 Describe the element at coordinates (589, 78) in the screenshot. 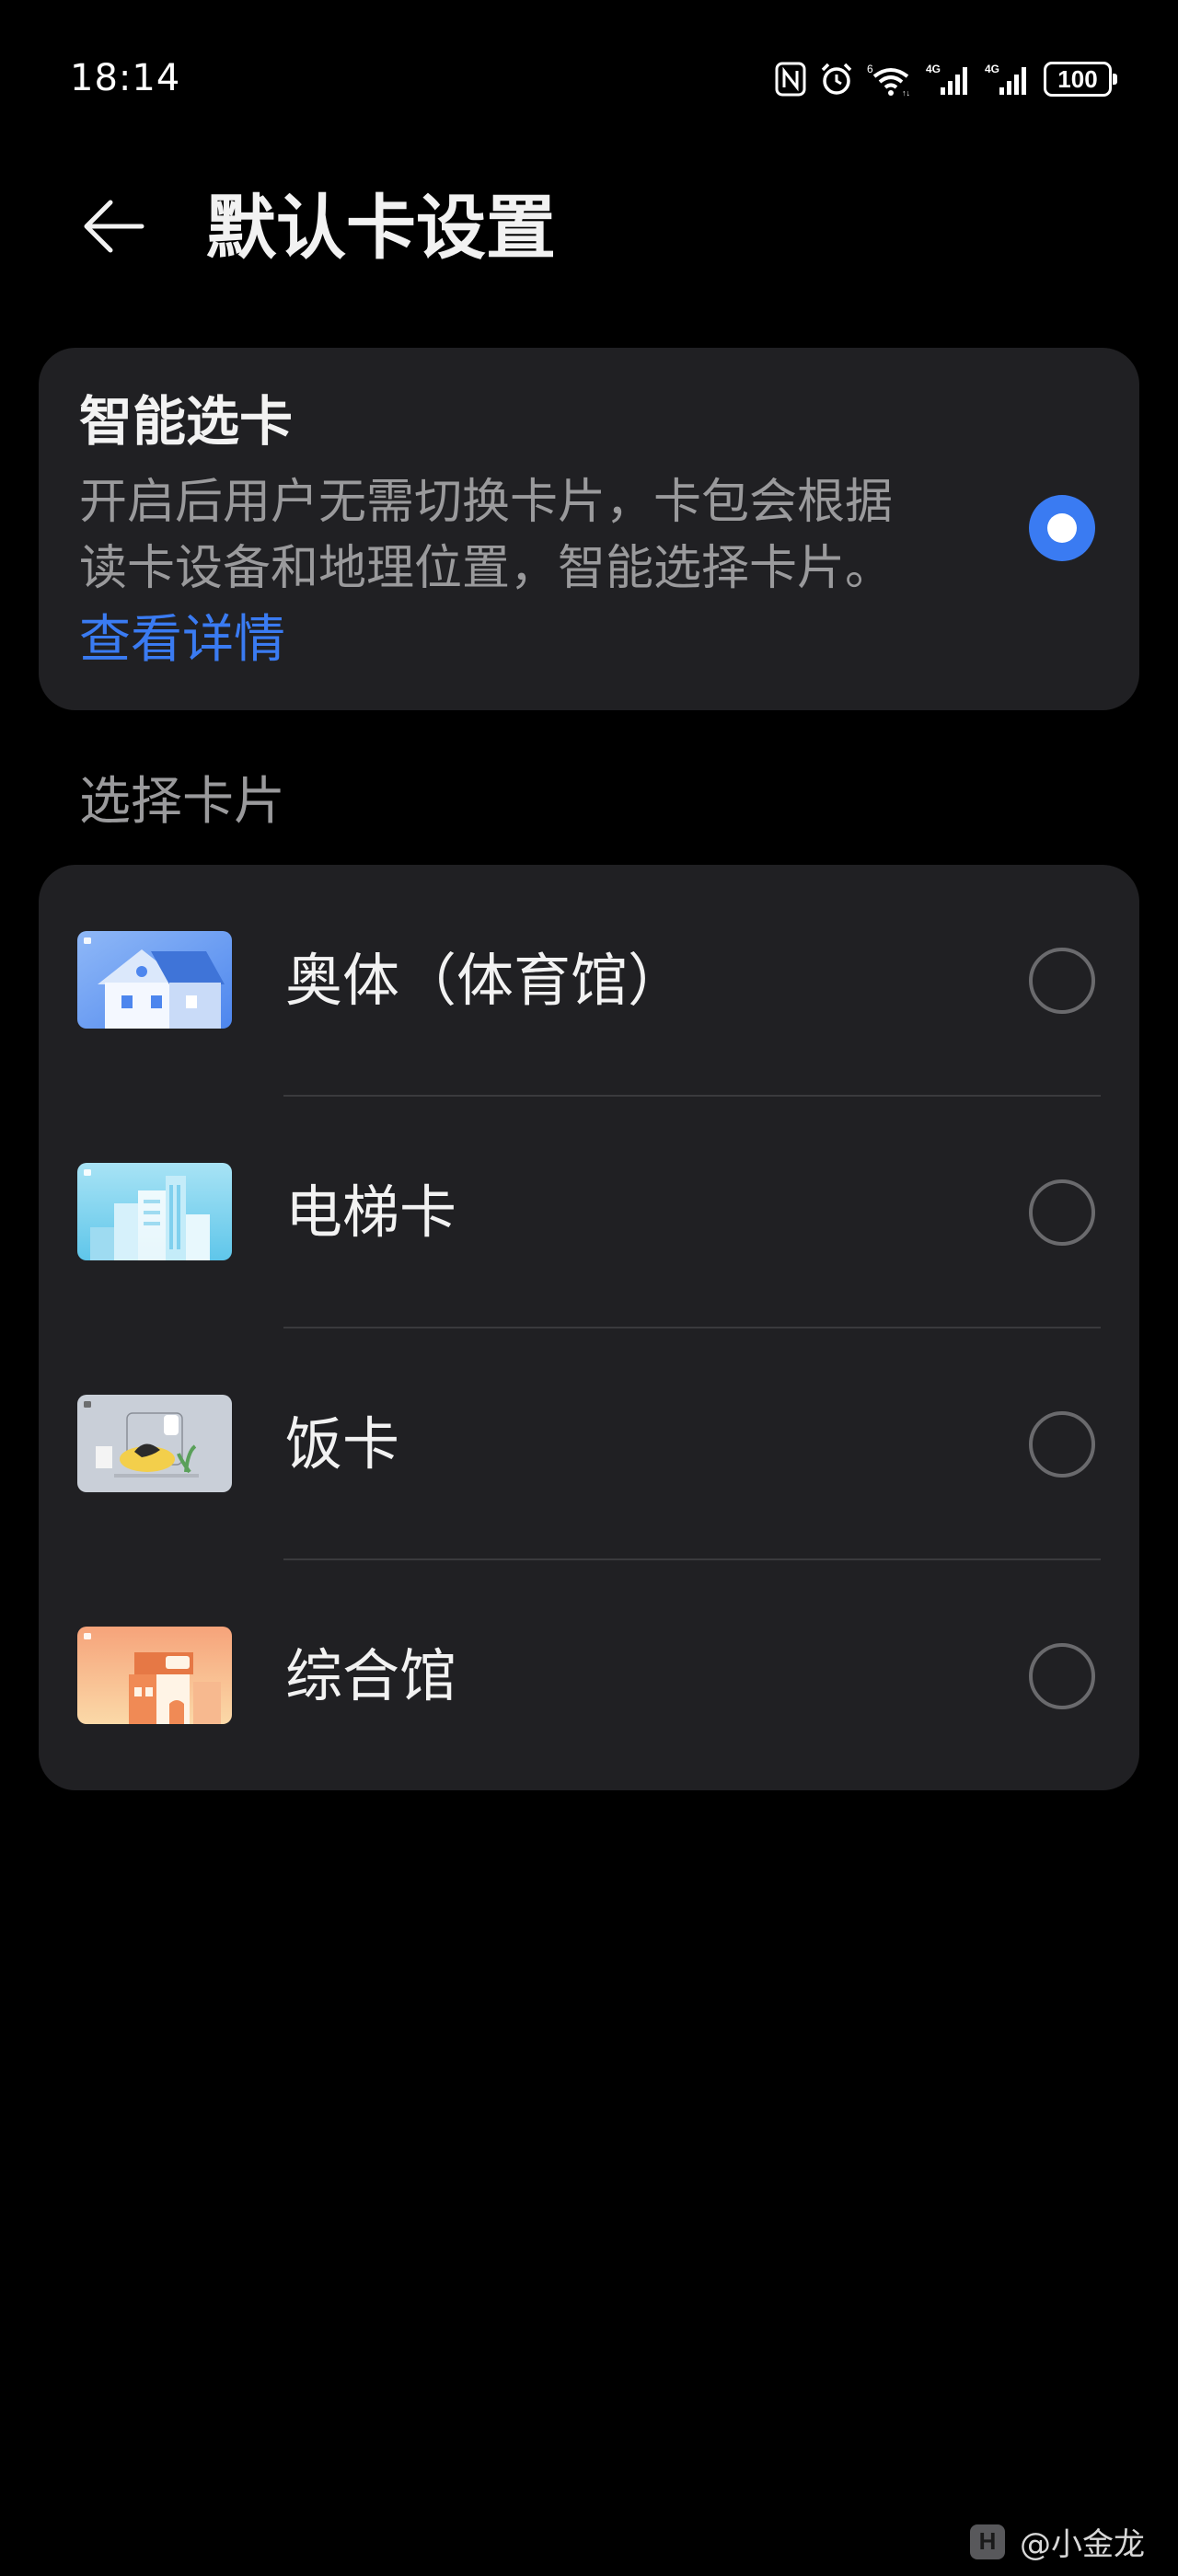

I see `status-bar: 18:14 6 ↑↓ 4G 4G 100` at that location.